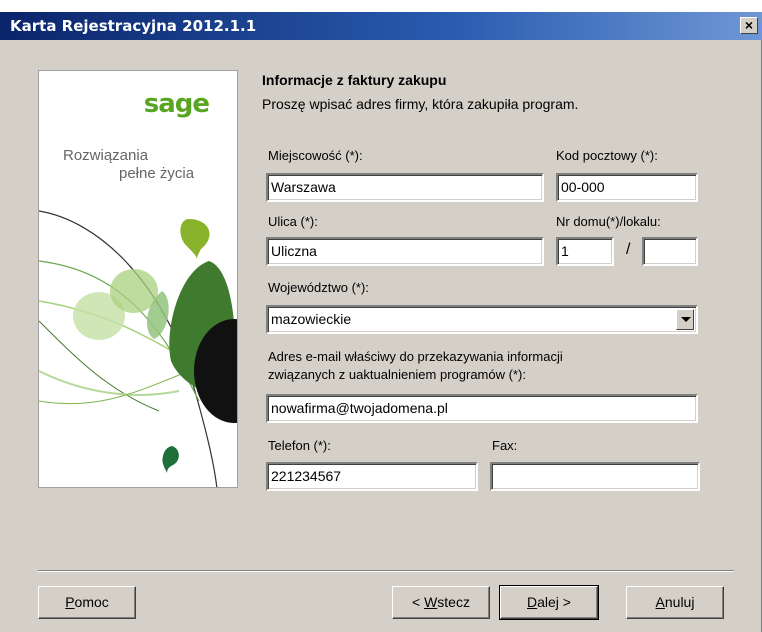 The height and width of the screenshot is (632, 762). Describe the element at coordinates (381, 6) in the screenshot. I see `top-strip` at that location.